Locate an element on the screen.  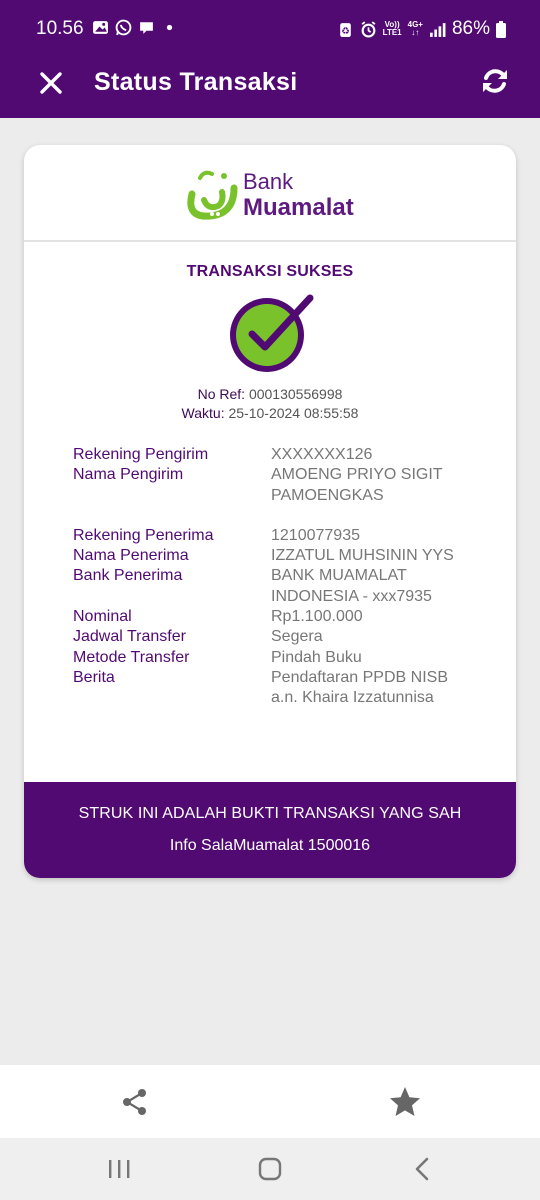
detail-value: 1210077935 is located at coordinates (315, 535).